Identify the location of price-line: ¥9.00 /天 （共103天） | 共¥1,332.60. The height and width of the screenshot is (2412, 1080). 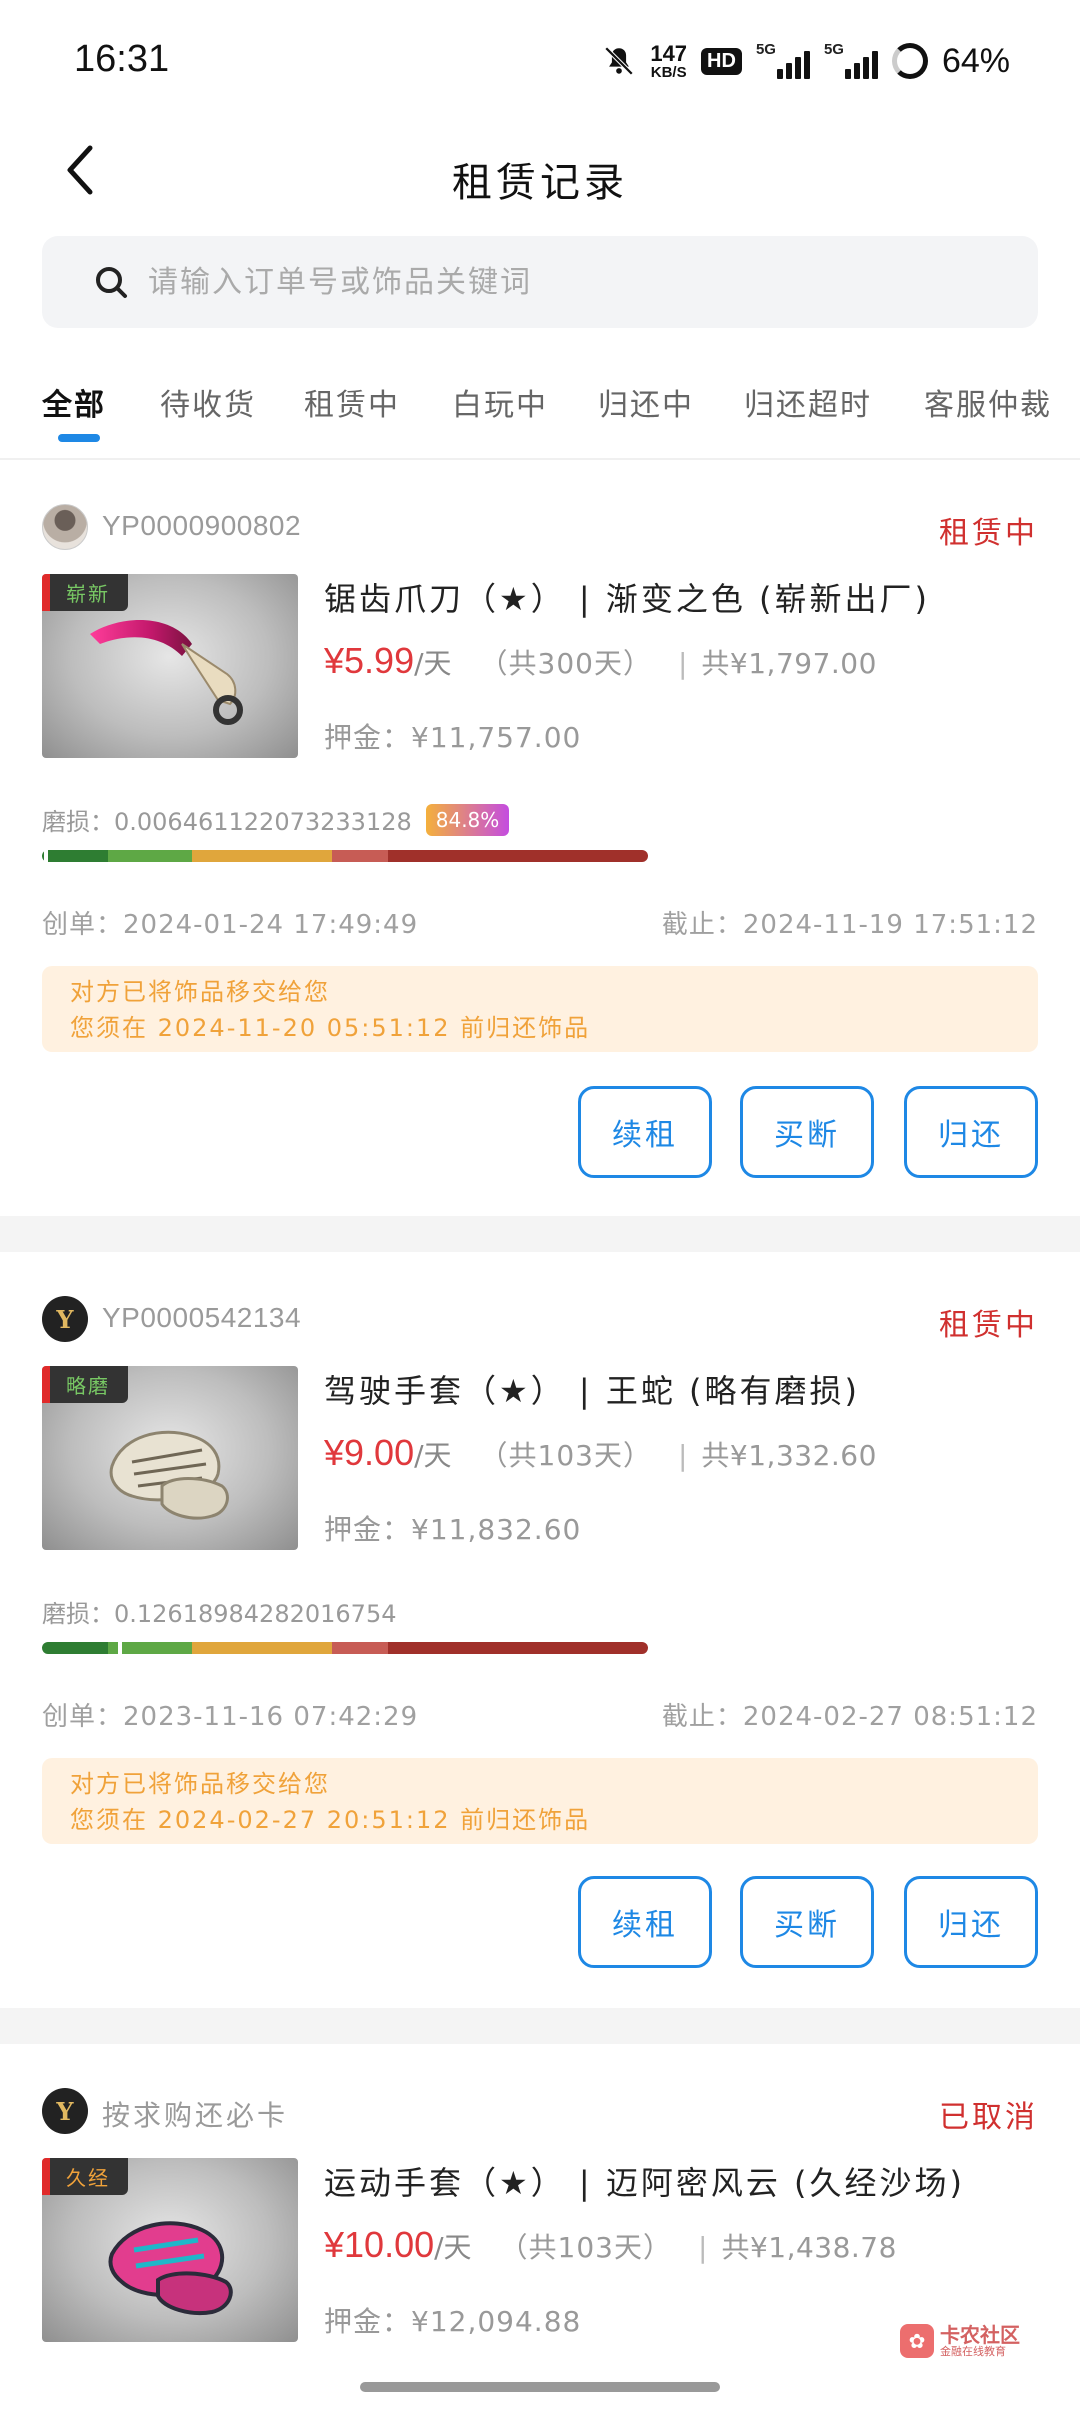
(600, 1453).